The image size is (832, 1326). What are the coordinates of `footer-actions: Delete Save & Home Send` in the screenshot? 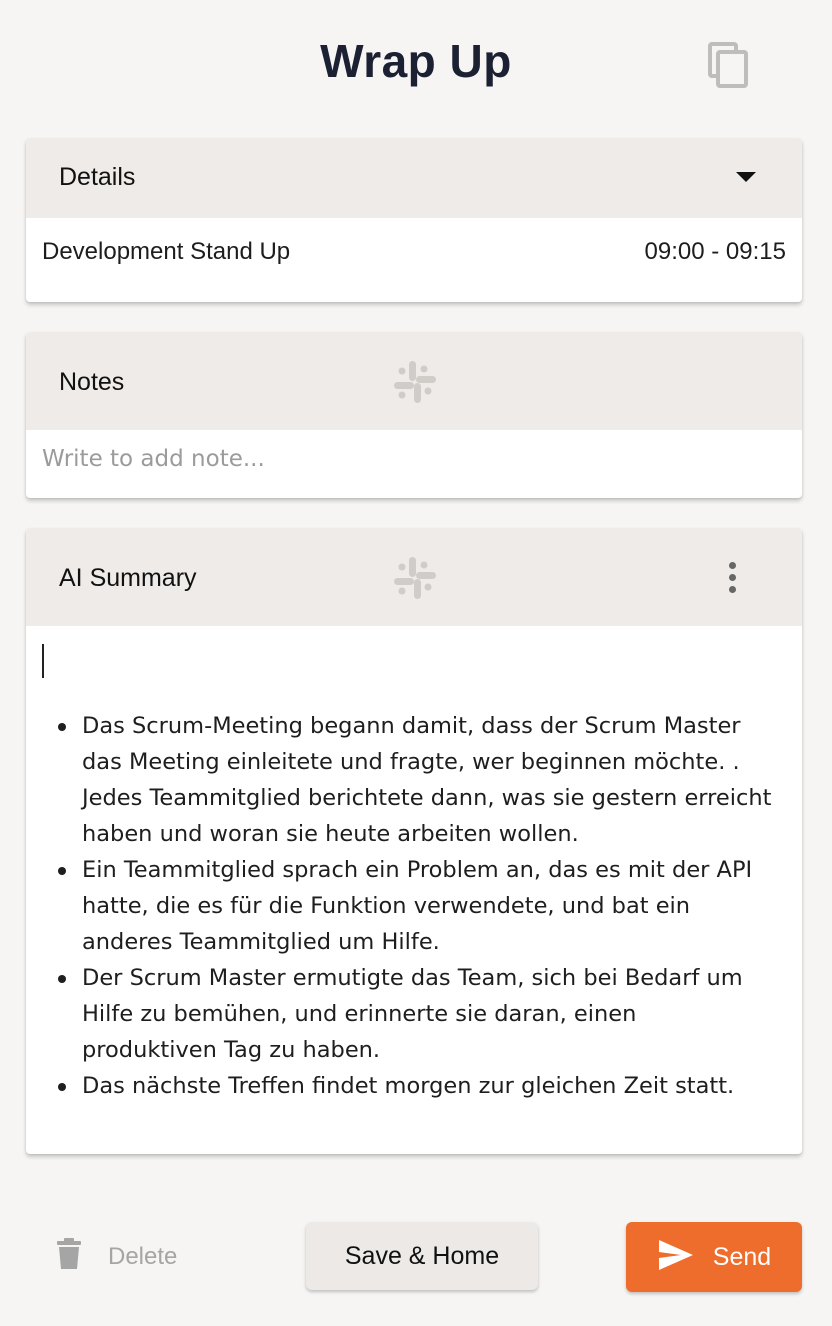 It's located at (416, 1255).